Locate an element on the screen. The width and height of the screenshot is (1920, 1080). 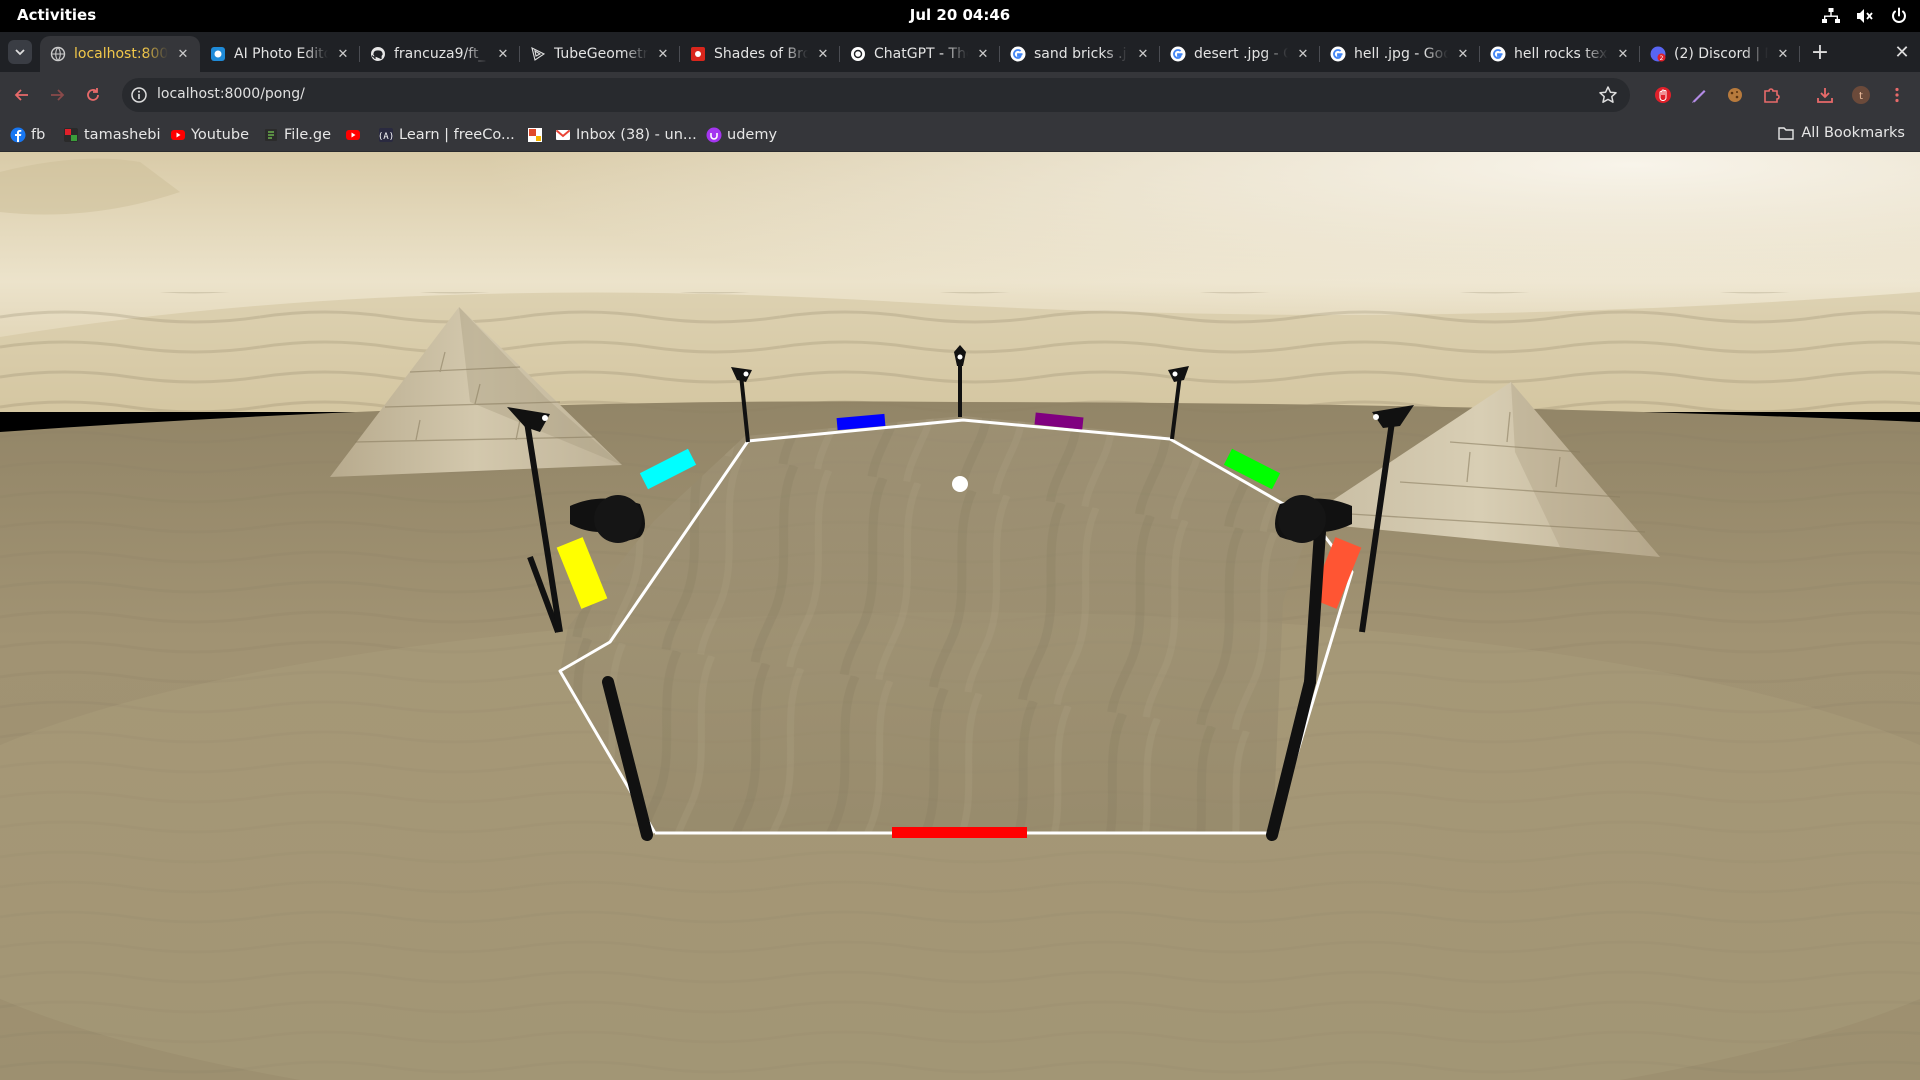
extension-shield-icon is located at coordinates (1663, 95).